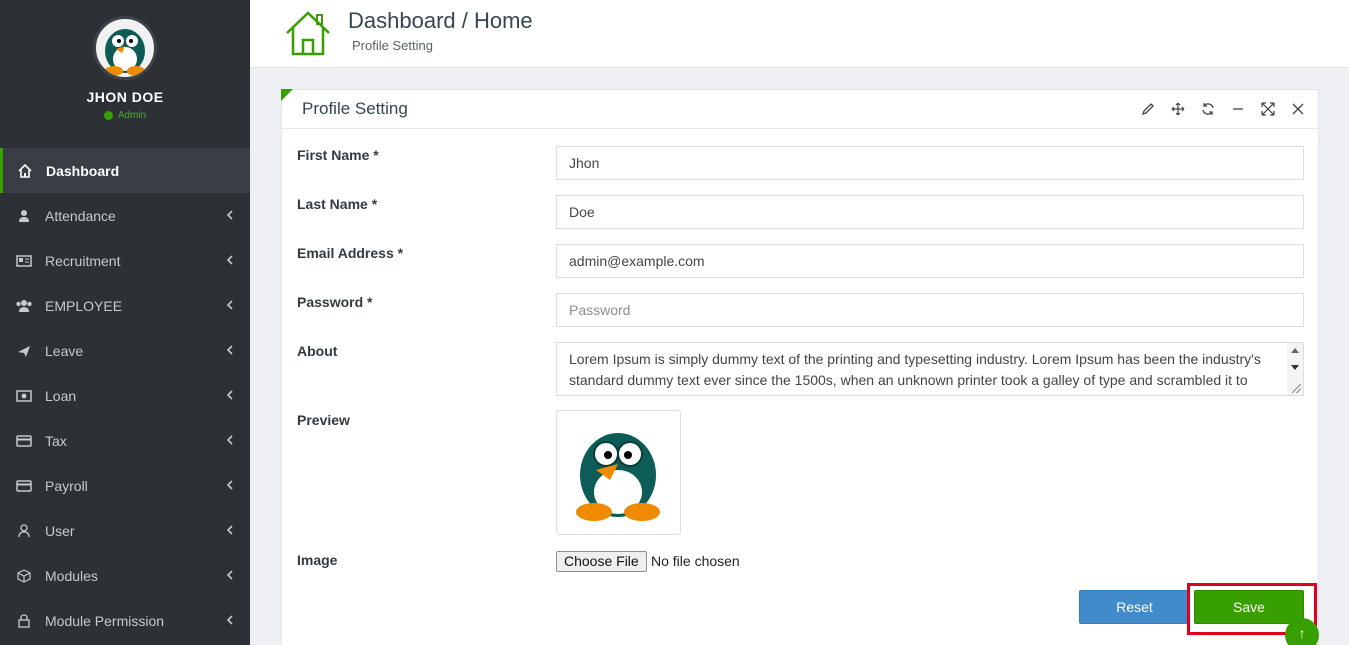 The image size is (1349, 645). Describe the element at coordinates (125, 97) in the screenshot. I see `user-name: JHON DOE` at that location.